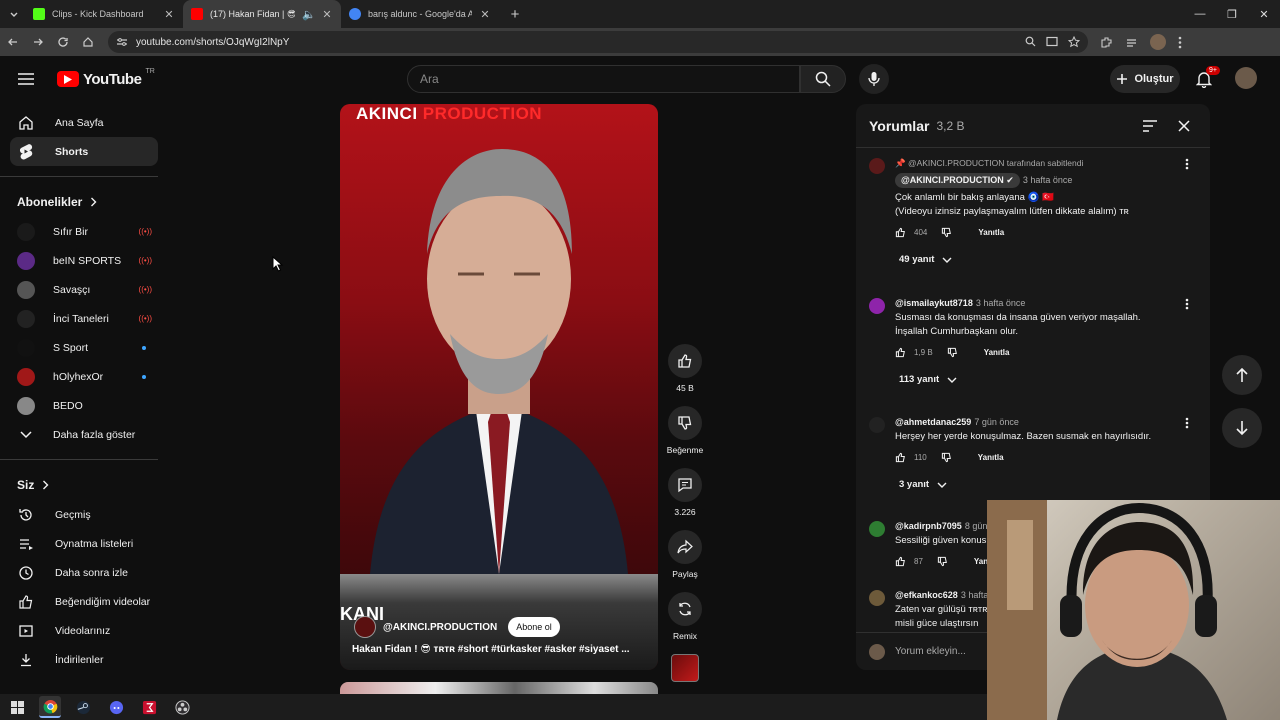 This screenshot has height=720, width=1280. Describe the element at coordinates (598, 42) in the screenshot. I see `address-bar: youtube.com/shorts/OJqWgI2lNpY` at that location.